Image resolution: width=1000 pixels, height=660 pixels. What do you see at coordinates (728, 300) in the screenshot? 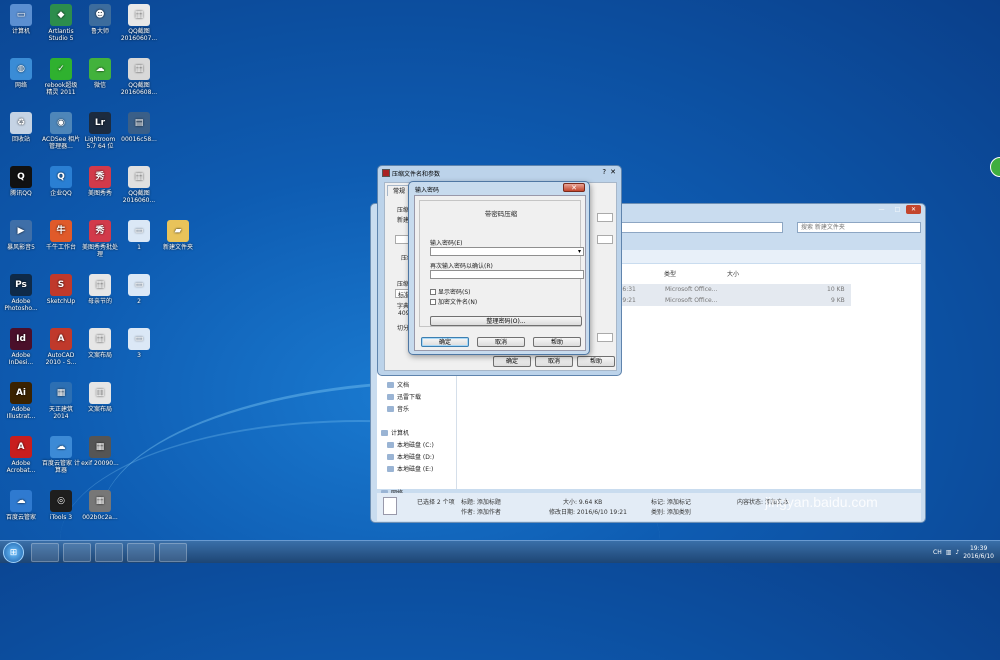
I see `table-row: /10 19:21 Microsoft Office... 9 KB` at bounding box center [728, 300].